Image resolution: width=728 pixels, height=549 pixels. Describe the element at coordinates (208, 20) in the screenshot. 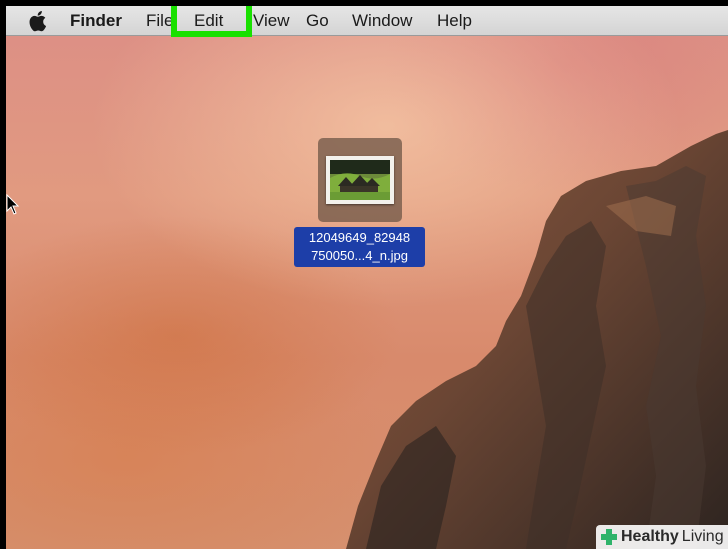

I see `menu-edit: Edit` at that location.